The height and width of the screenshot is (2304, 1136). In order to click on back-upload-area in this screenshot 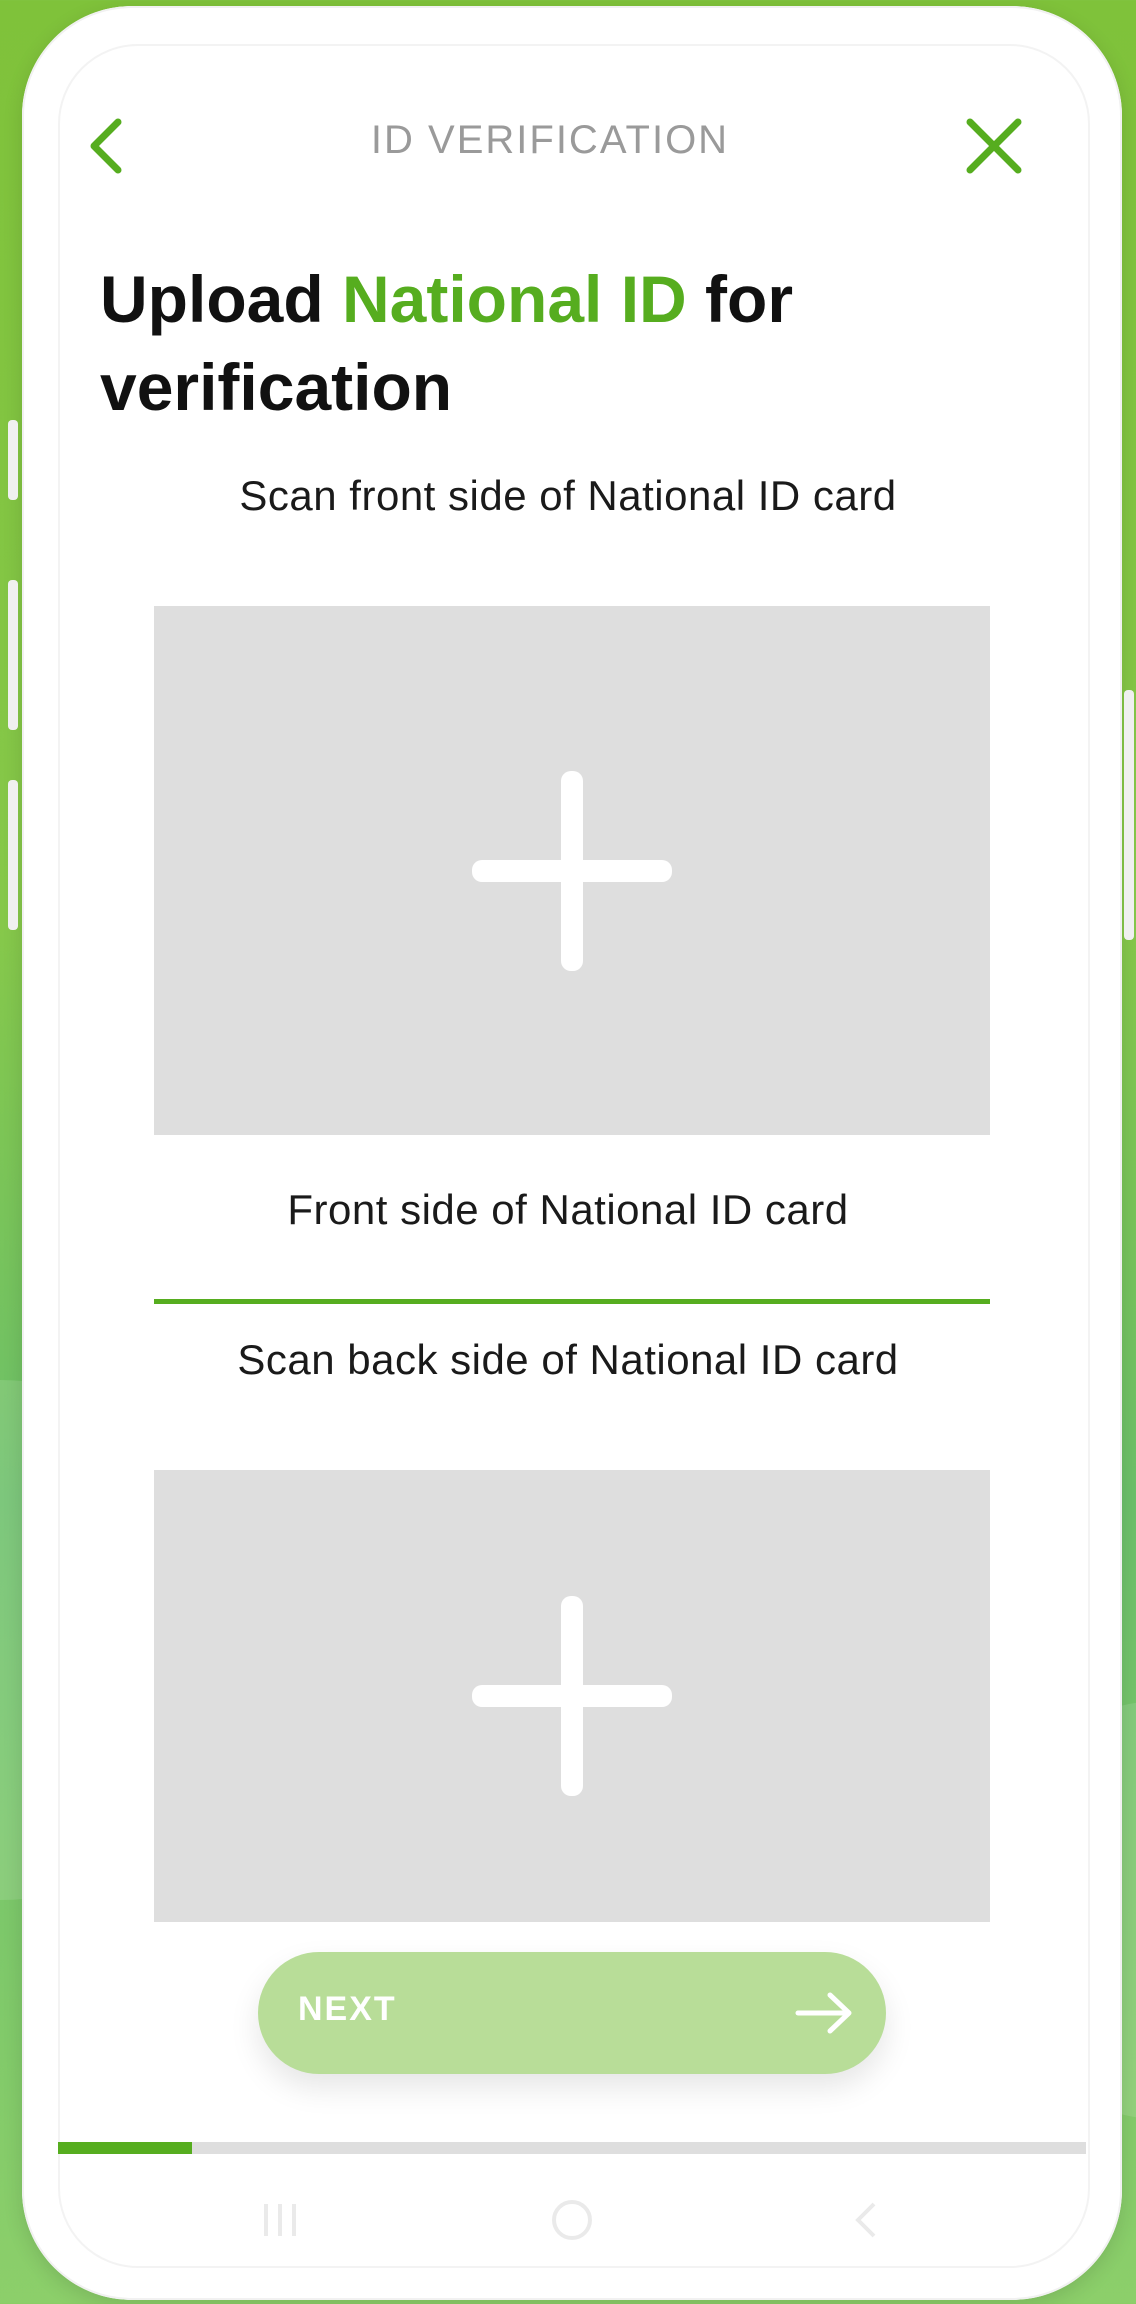, I will do `click(572, 1696)`.